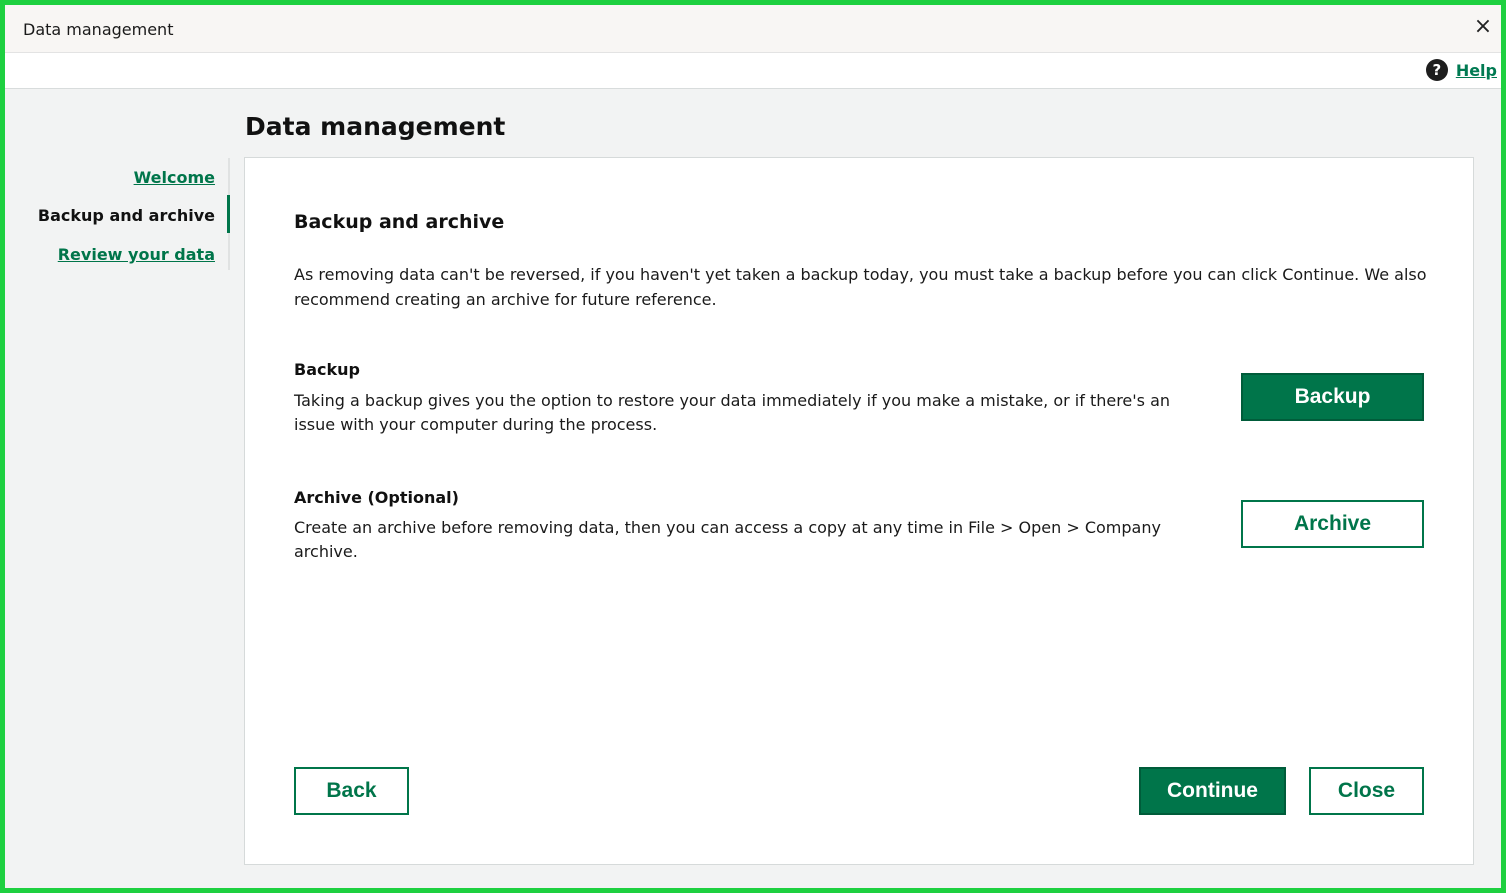 This screenshot has width=1506, height=893. Describe the element at coordinates (375, 126) in the screenshot. I see `page-title: Data management` at that location.